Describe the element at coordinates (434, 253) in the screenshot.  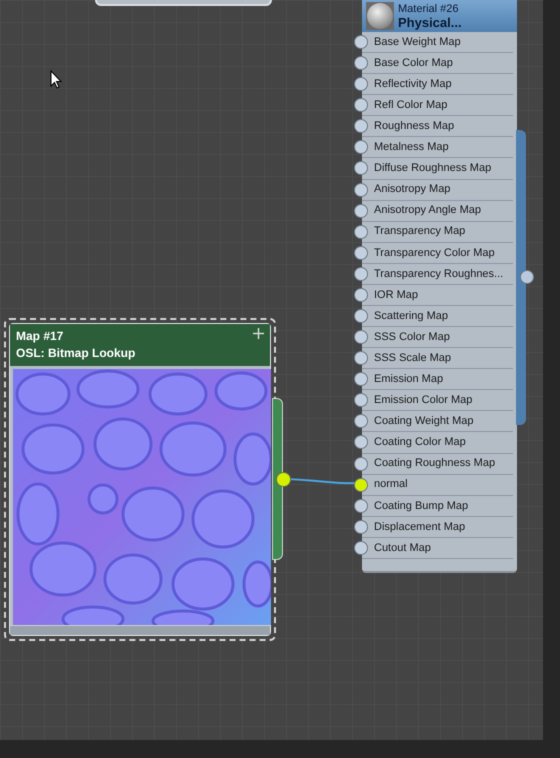
I see `slot-label: Transparency Color Map` at that location.